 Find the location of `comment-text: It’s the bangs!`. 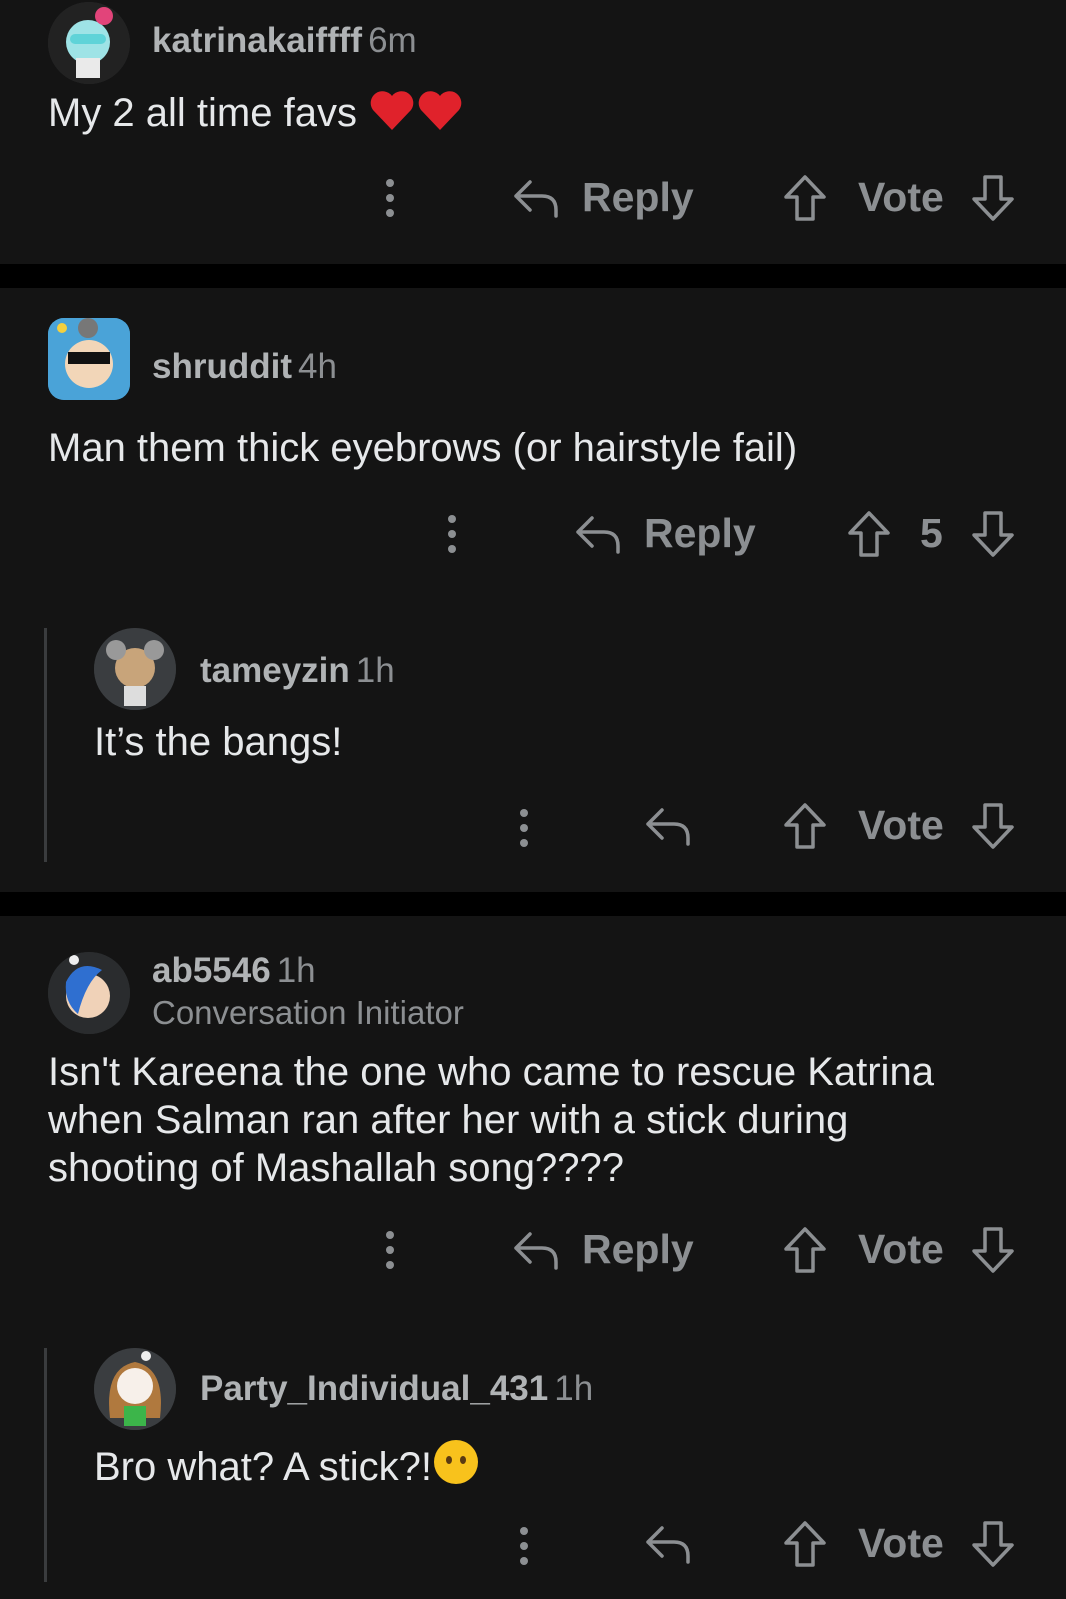

comment-text: It’s the bangs! is located at coordinates (218, 742).